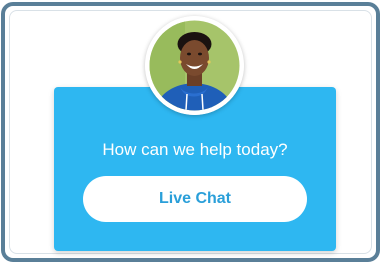  Describe the element at coordinates (195, 149) in the screenshot. I see `help-prompt: How can we help today?` at that location.